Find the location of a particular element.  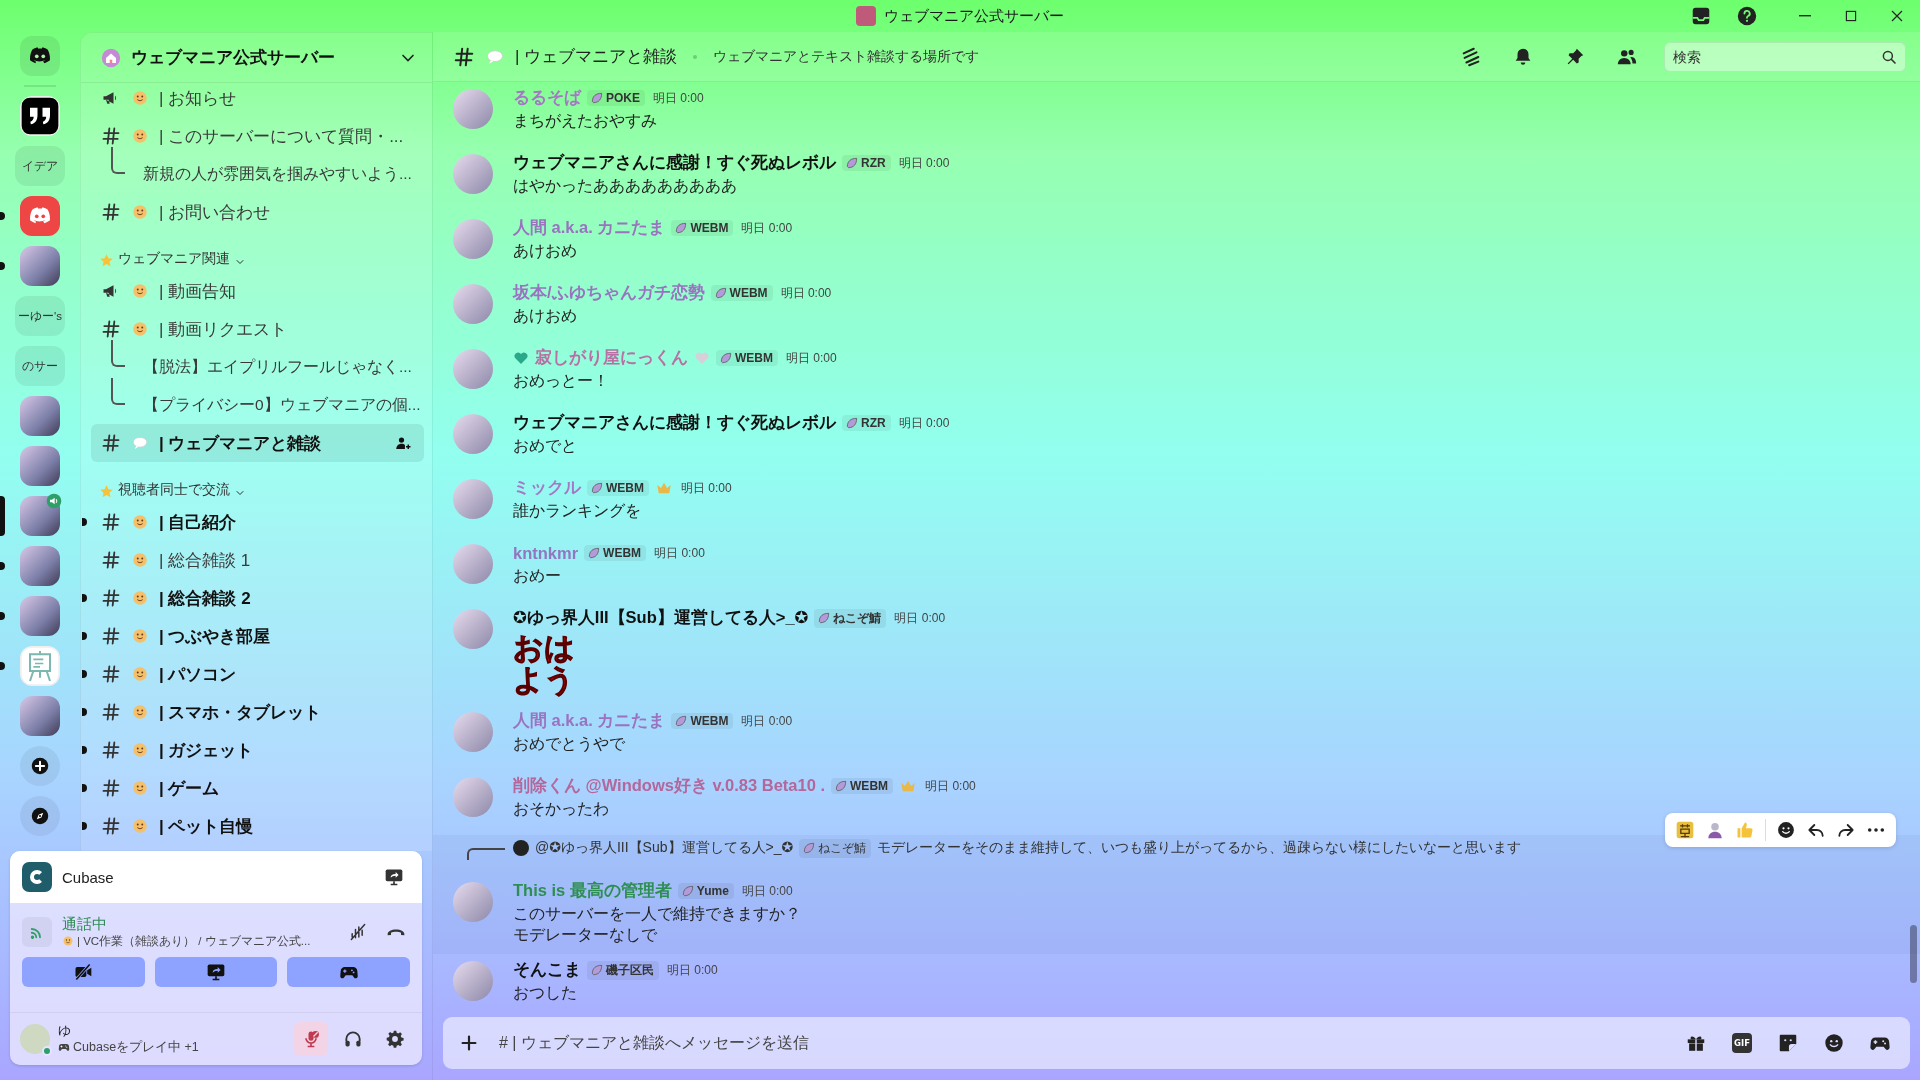

channel-item: | スマホ・タブレット is located at coordinates (257, 712).